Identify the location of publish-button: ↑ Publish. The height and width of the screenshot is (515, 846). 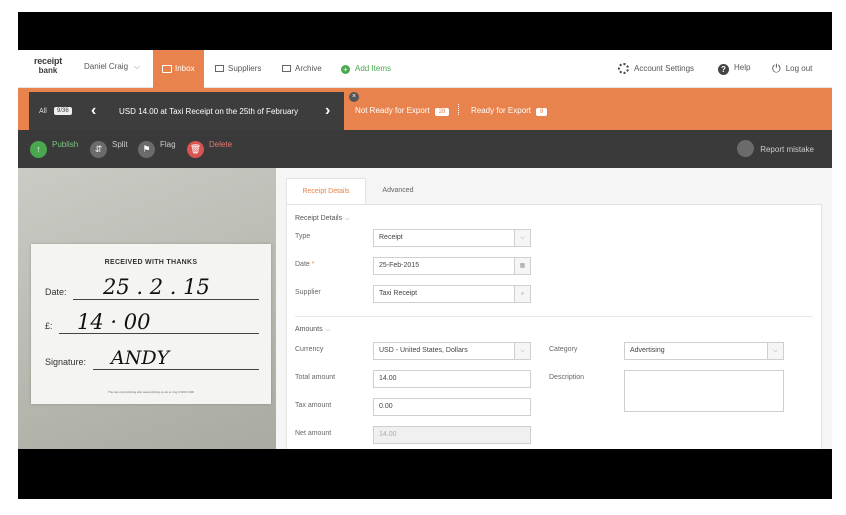
(54, 149).